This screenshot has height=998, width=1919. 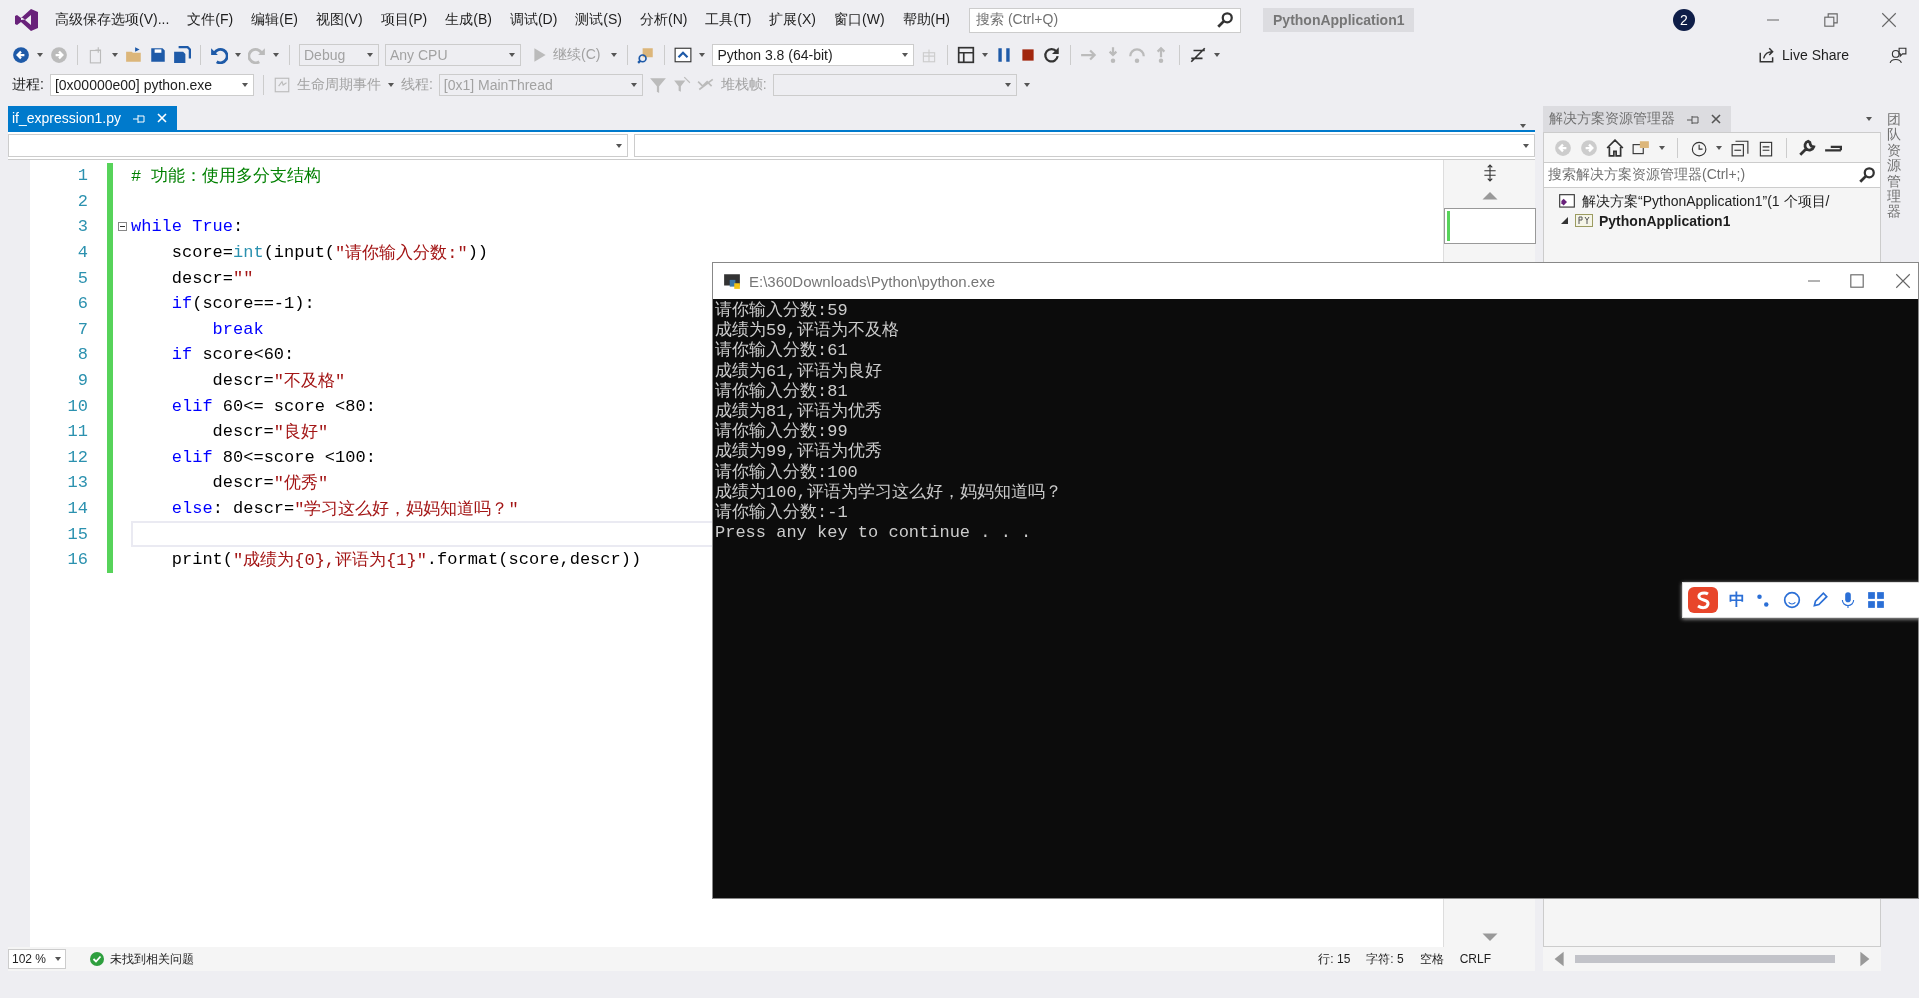 What do you see at coordinates (232, 355) in the screenshot?
I see `code-line: if score<60:` at bounding box center [232, 355].